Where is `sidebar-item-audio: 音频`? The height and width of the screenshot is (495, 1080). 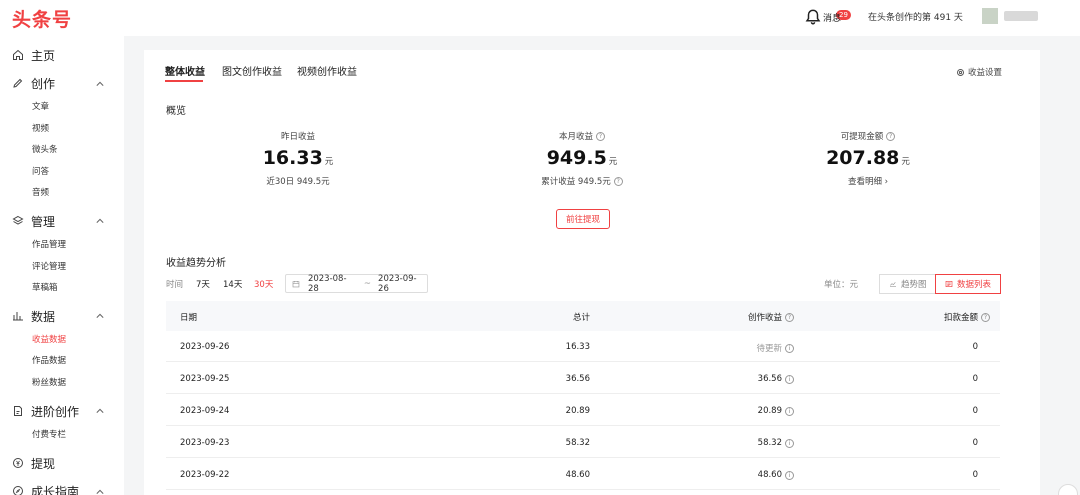
sidebar-item-audio: 音频 is located at coordinates (40, 192).